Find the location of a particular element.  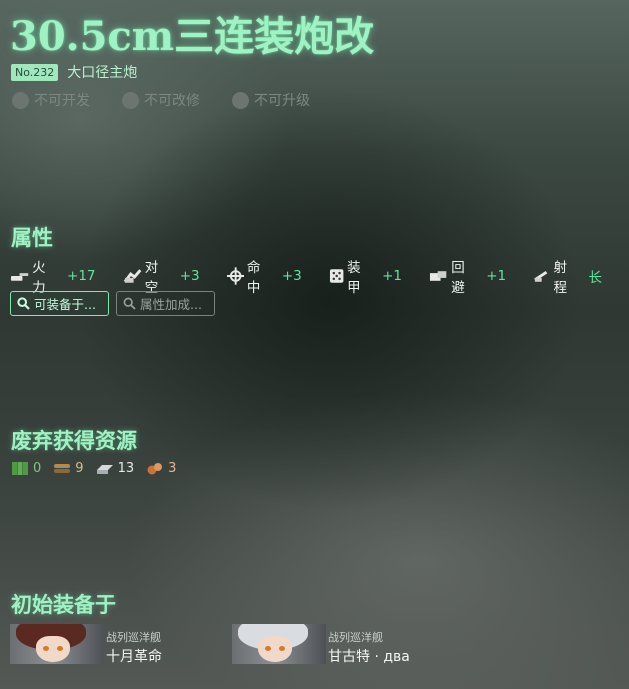

steel-icon is located at coordinates (104, 469).